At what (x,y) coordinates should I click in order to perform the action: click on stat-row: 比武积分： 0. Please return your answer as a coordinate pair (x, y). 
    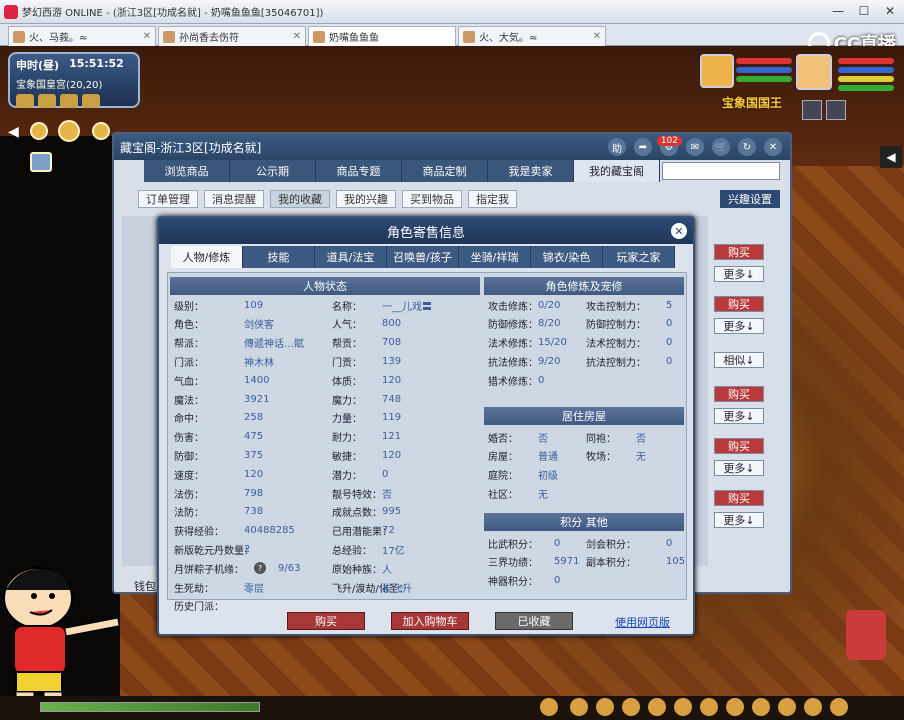
    Looking at the image, I should click on (524, 543).